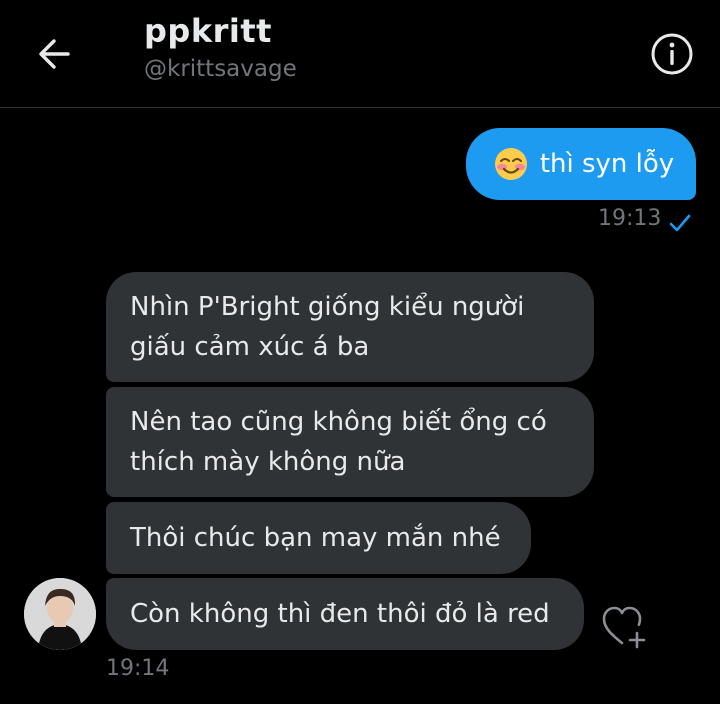  I want to click on sender-avatar, so click(60, 614).